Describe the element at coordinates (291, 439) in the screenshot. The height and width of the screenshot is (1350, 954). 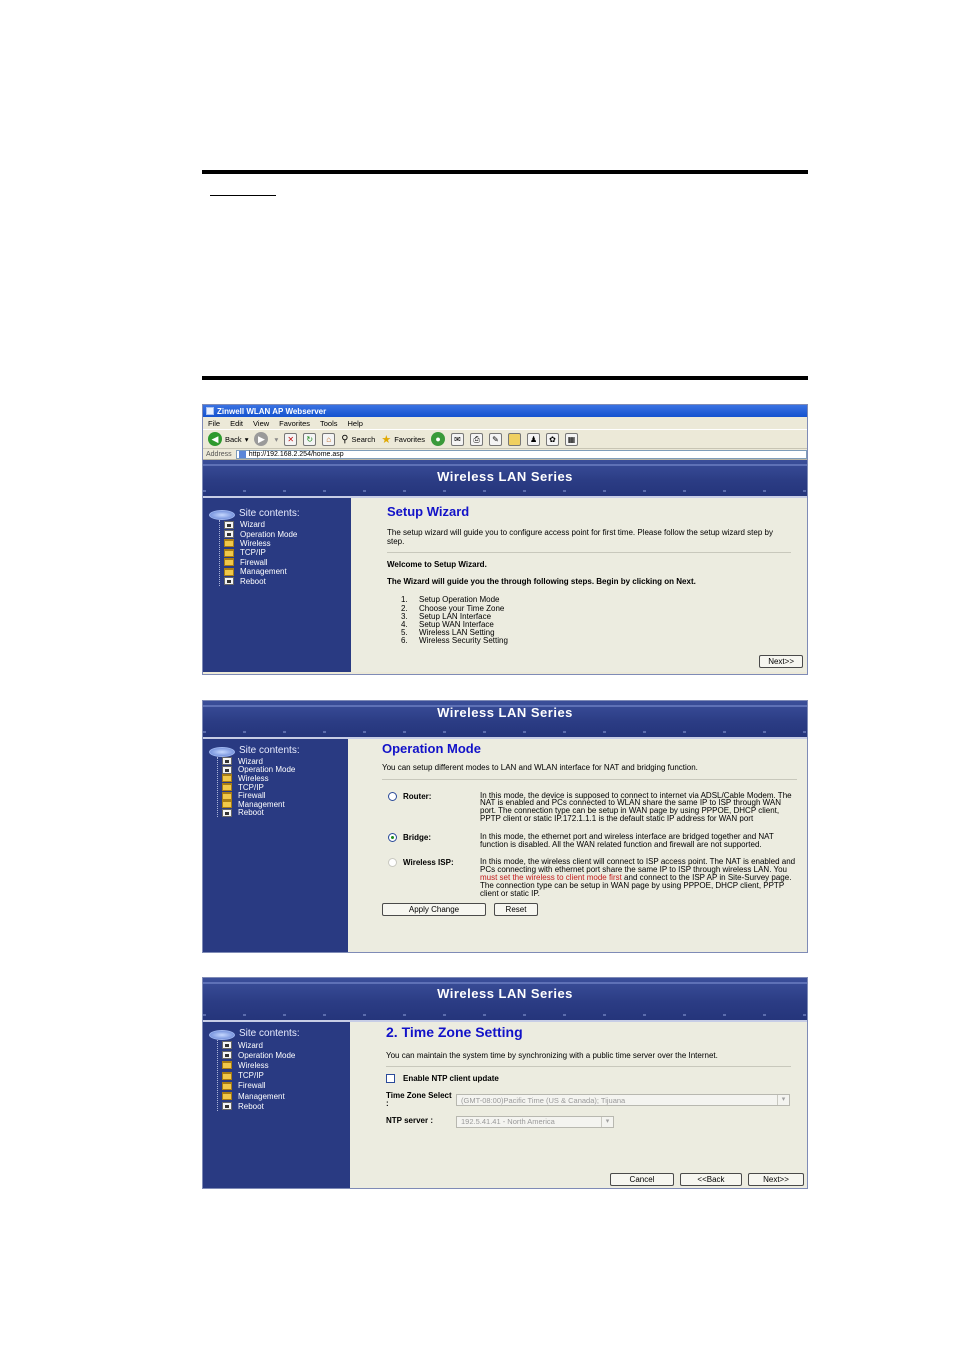
I see `stop-icon: ✕` at that location.